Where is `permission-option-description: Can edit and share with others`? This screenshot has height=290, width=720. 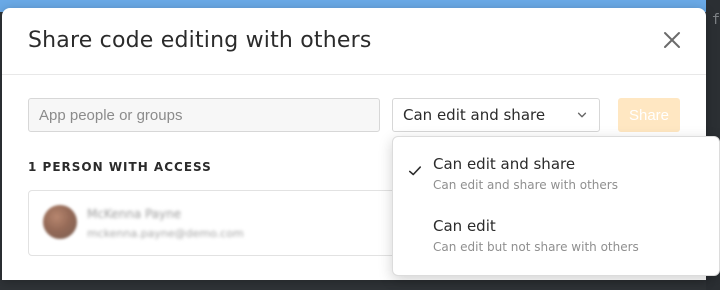
permission-option-description: Can edit and share with others is located at coordinates (525, 185).